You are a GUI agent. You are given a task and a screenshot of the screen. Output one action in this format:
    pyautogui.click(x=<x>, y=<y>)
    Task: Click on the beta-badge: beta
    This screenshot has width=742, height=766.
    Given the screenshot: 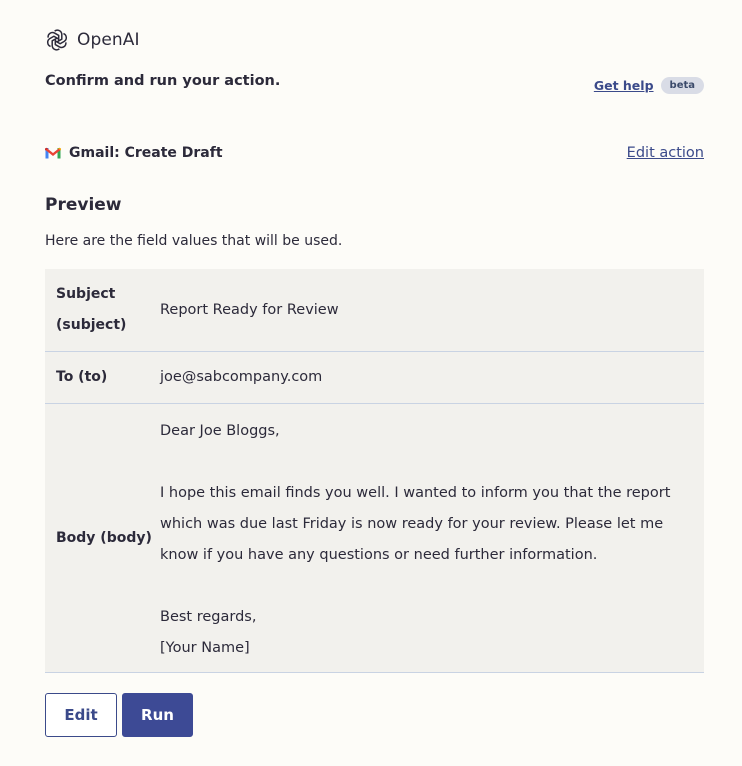 What is the action you would take?
    pyautogui.click(x=682, y=85)
    